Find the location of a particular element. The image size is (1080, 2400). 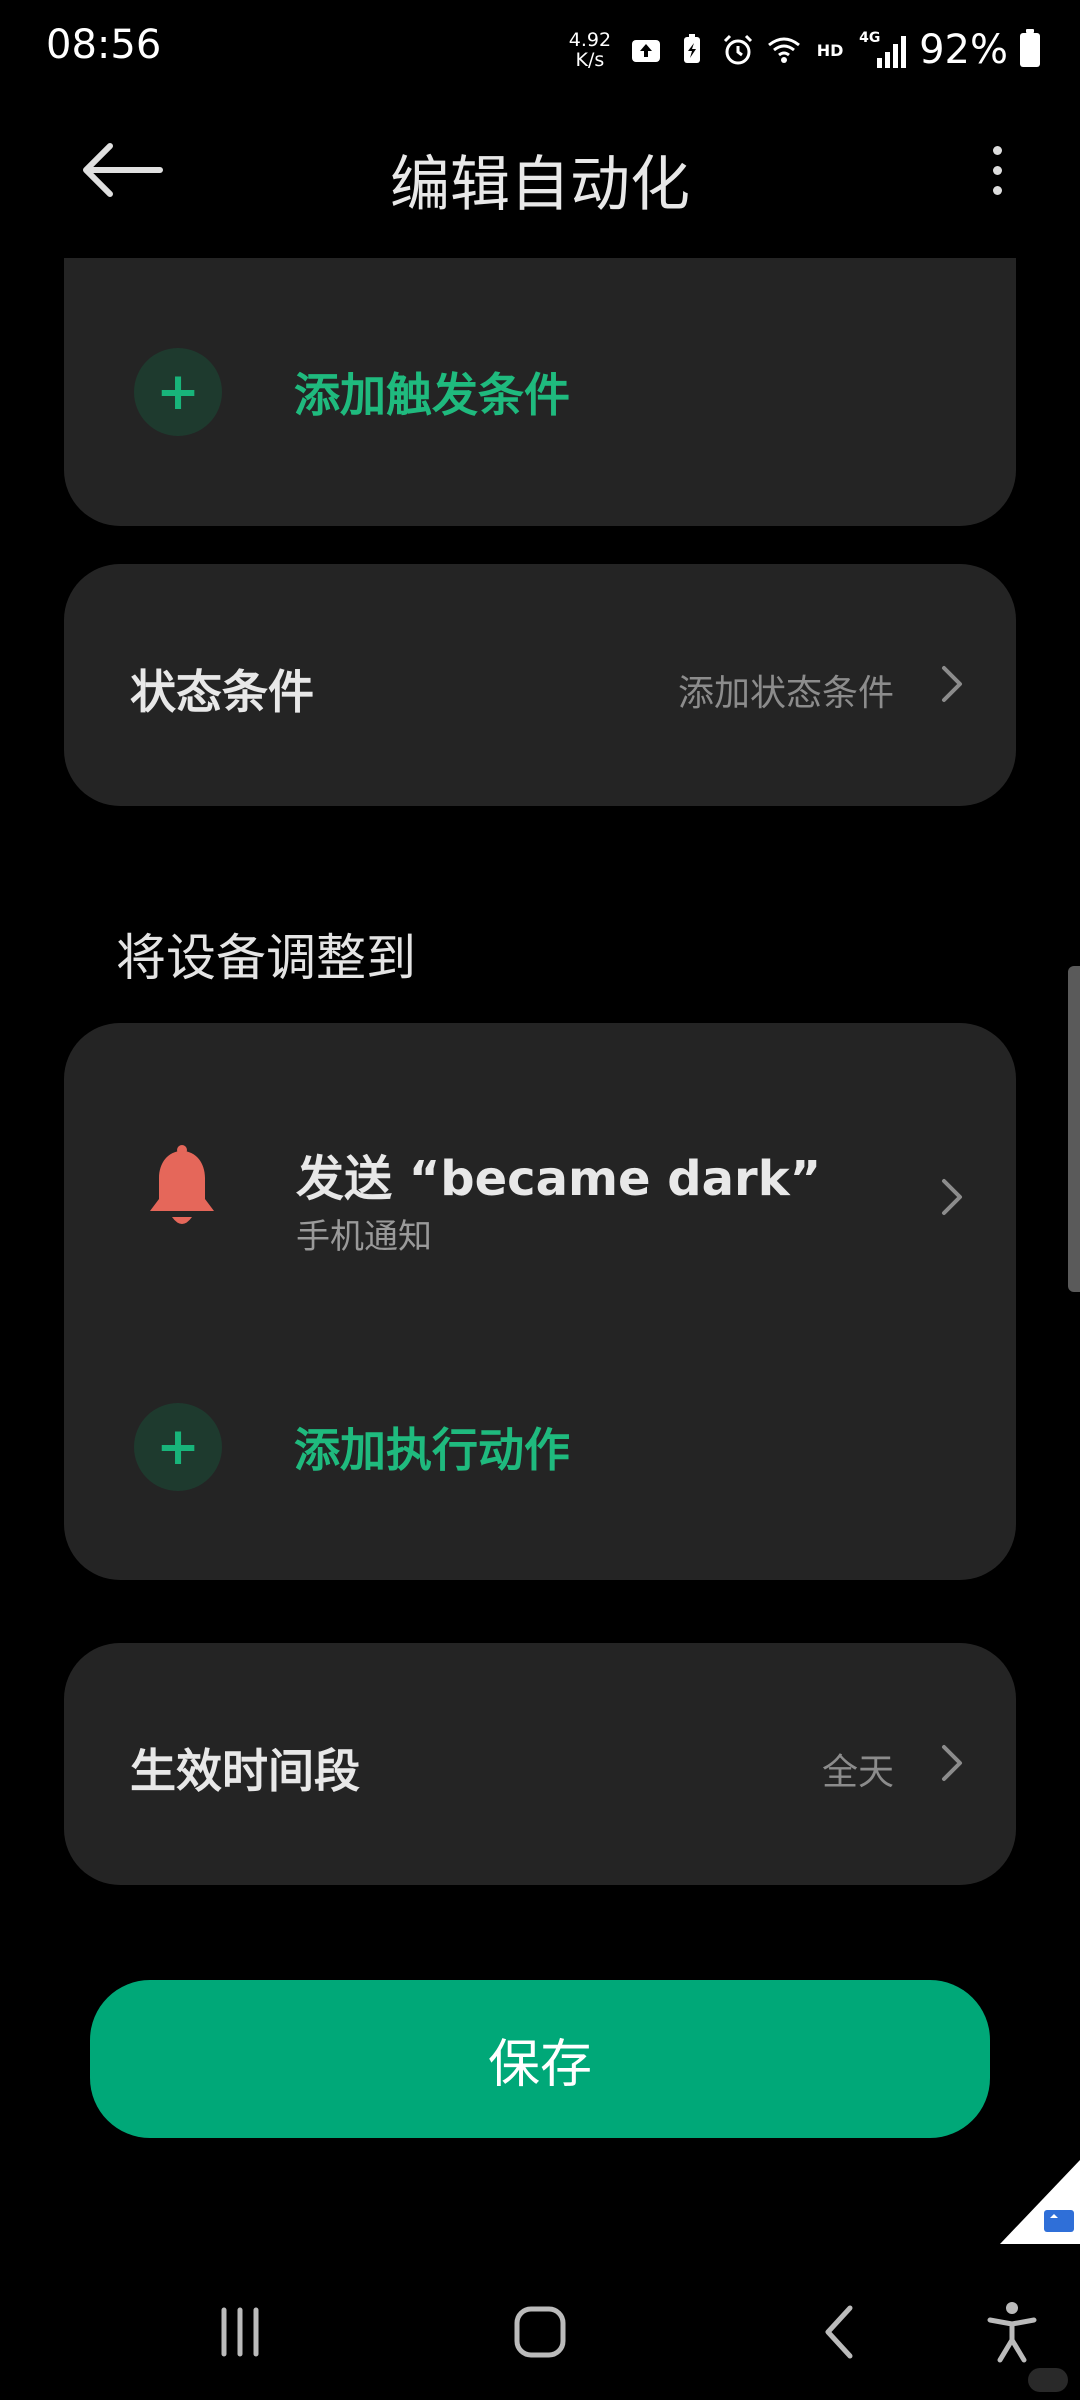

battery-percent: 92% is located at coordinates (963, 50).